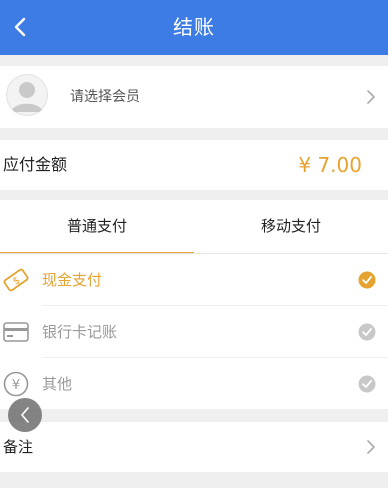 Image resolution: width=388 pixels, height=488 pixels. I want to click on member-selector: 请选择会员, so click(194, 97).